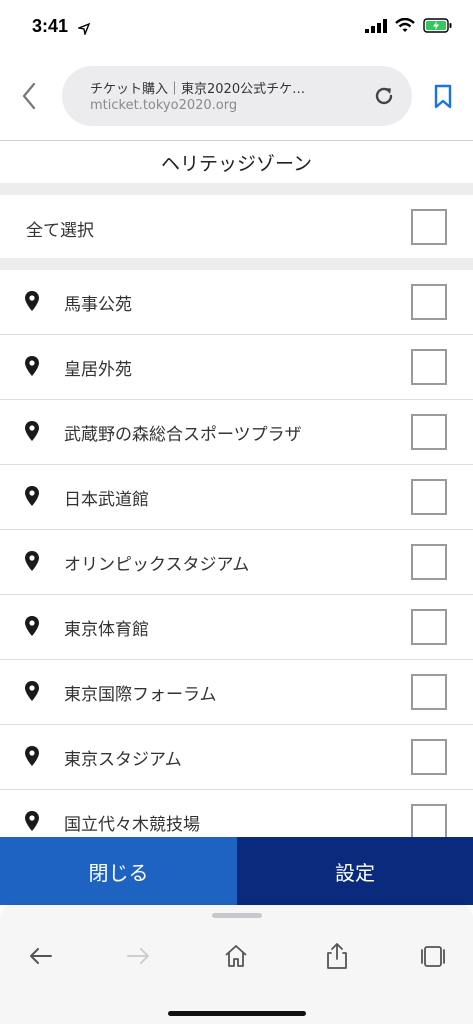 The image size is (473, 1024). I want to click on action-bar: 閉じる 設定, so click(236, 871).